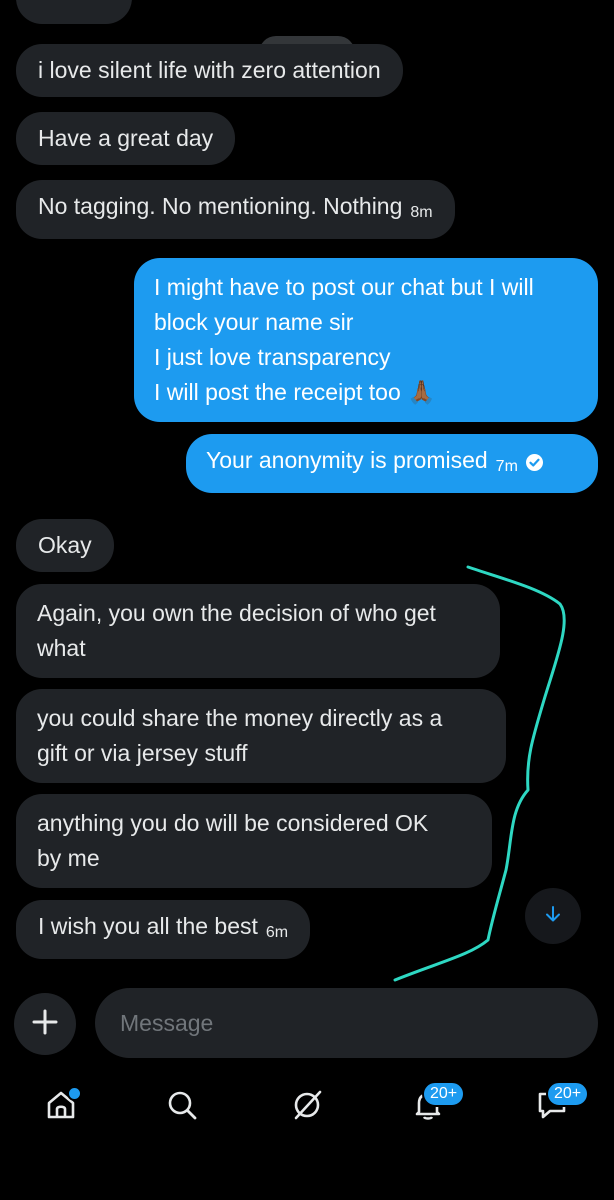 The height and width of the screenshot is (1200, 614). I want to click on message-timestamp: 7m, so click(506, 466).